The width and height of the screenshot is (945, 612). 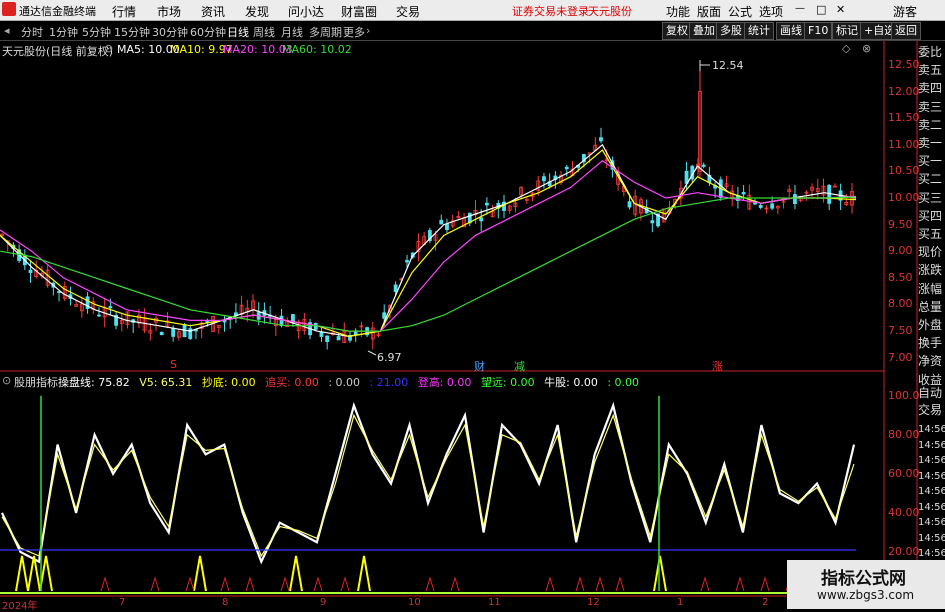 I want to click on period-monthly: 月线, so click(x=292, y=32).